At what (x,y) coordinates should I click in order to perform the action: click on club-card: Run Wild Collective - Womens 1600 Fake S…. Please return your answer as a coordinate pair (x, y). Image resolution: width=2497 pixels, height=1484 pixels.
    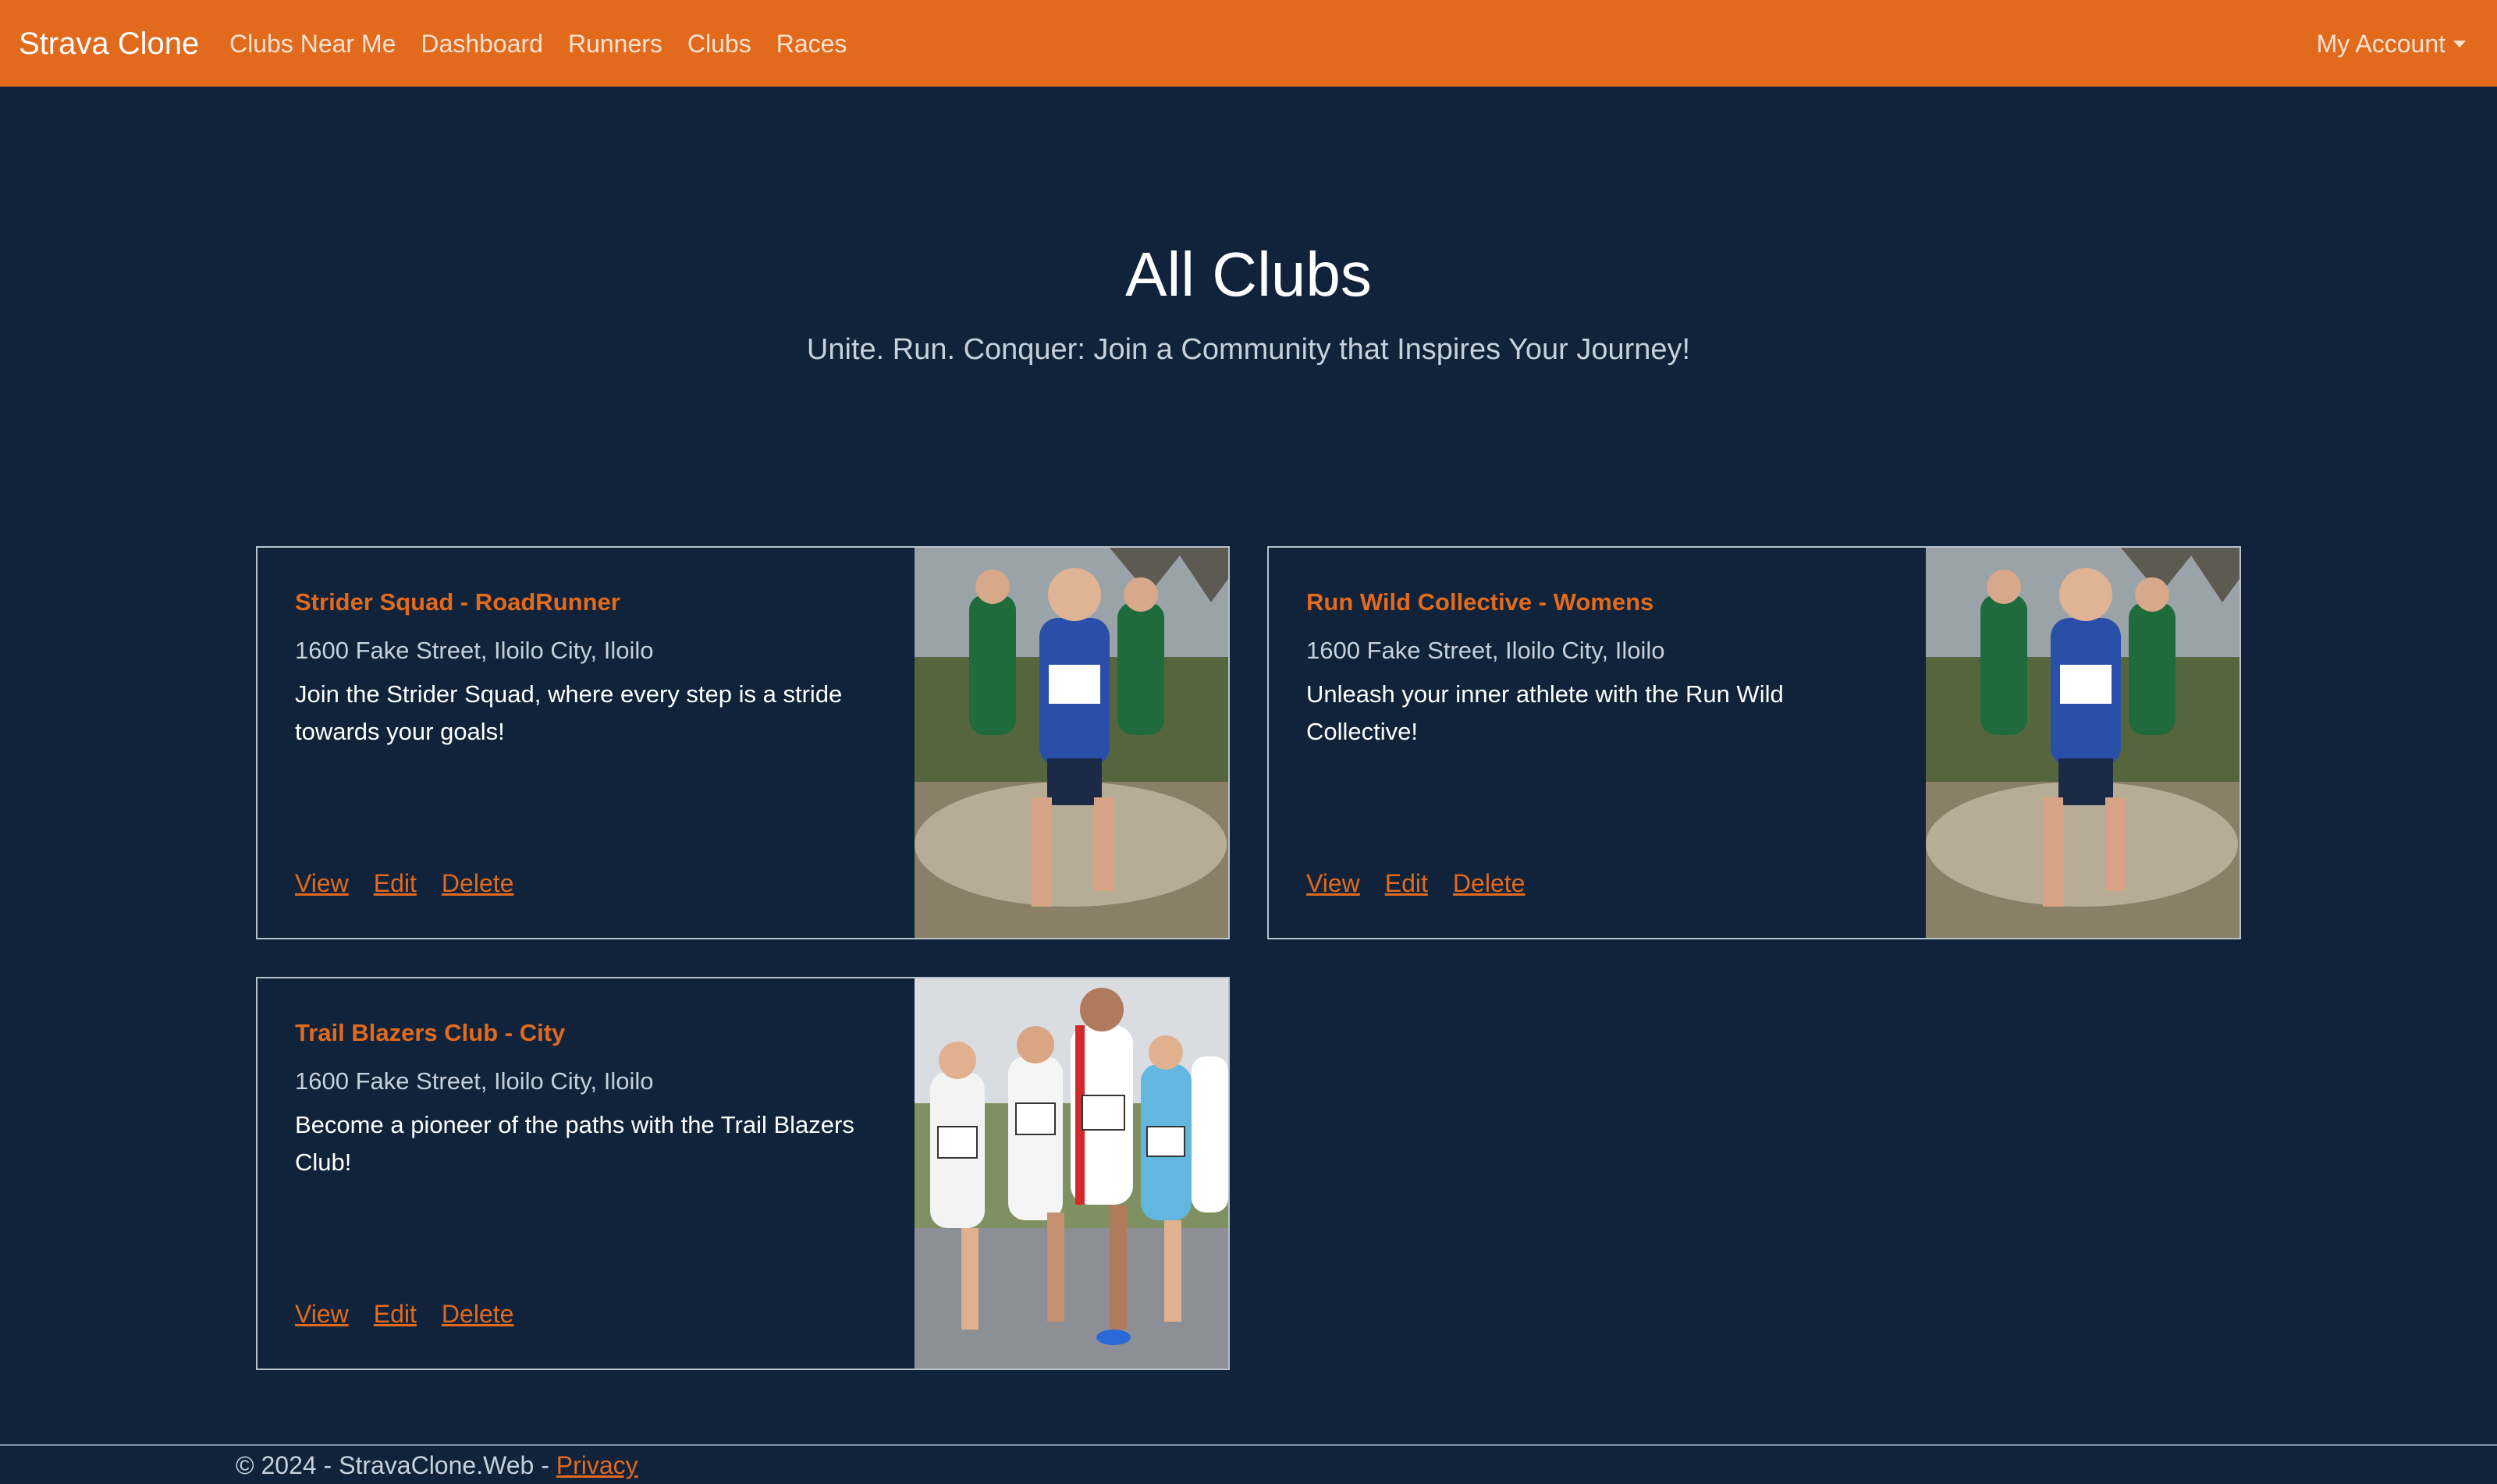
    Looking at the image, I should click on (1754, 742).